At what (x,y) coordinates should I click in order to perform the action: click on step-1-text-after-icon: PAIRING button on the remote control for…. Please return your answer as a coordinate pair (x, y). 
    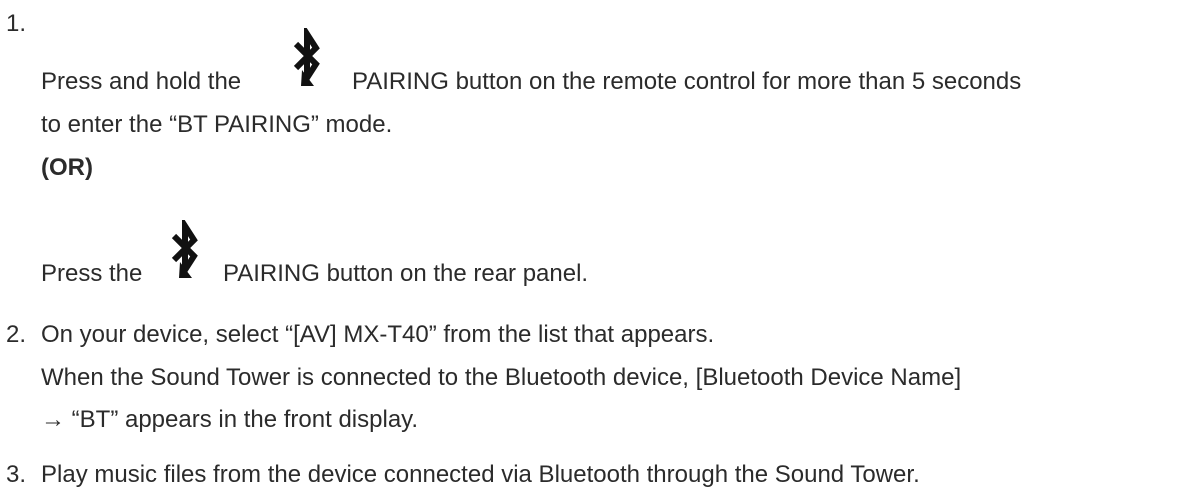
    Looking at the image, I should click on (687, 81).